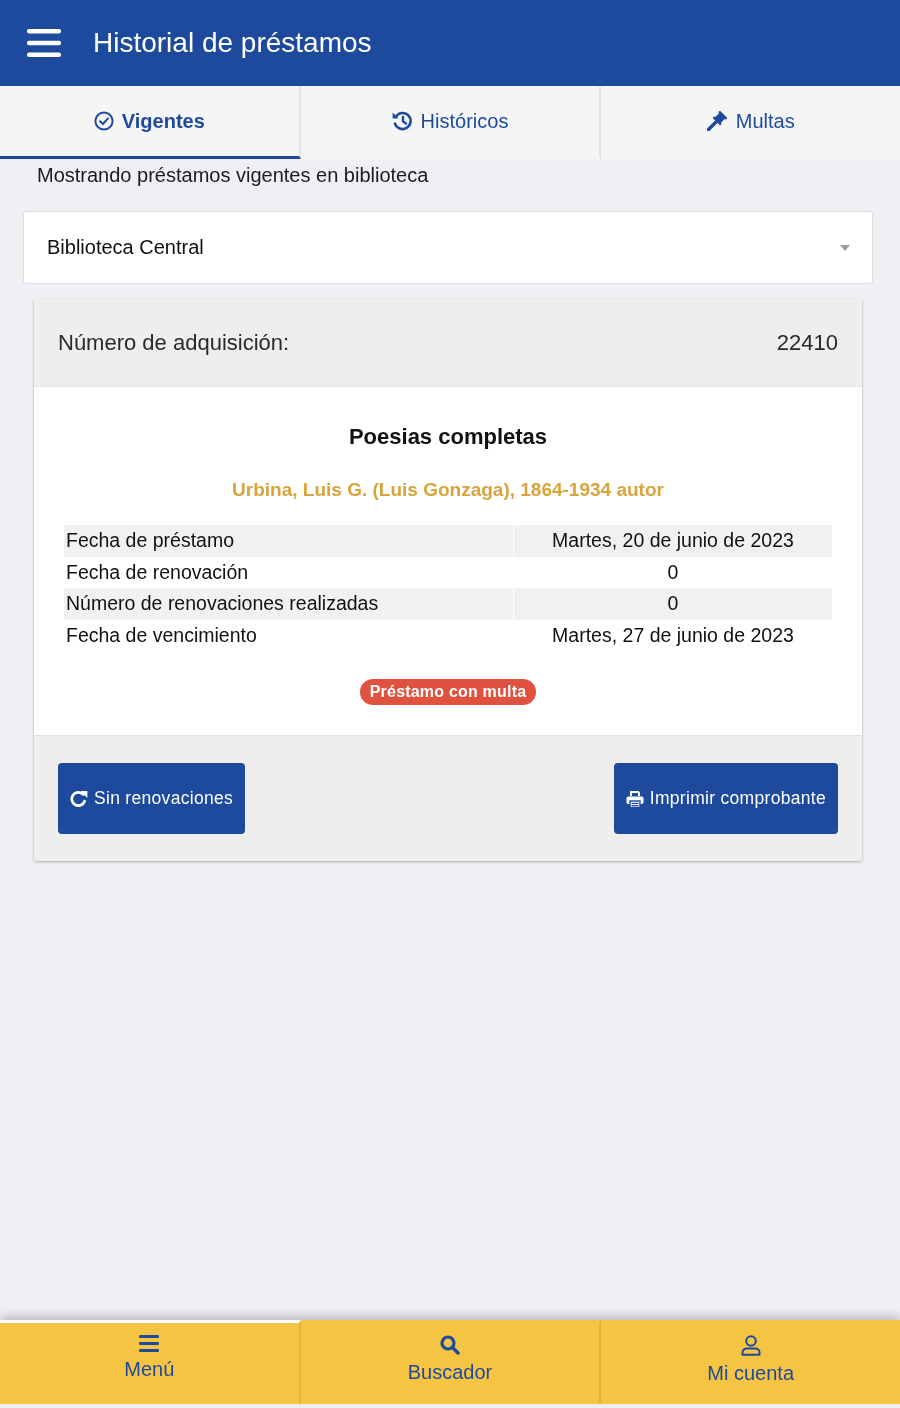 The height and width of the screenshot is (1408, 900). Describe the element at coordinates (233, 175) in the screenshot. I see `subtitle-text: Mostrando préstamos vigentes en biblioteca` at that location.